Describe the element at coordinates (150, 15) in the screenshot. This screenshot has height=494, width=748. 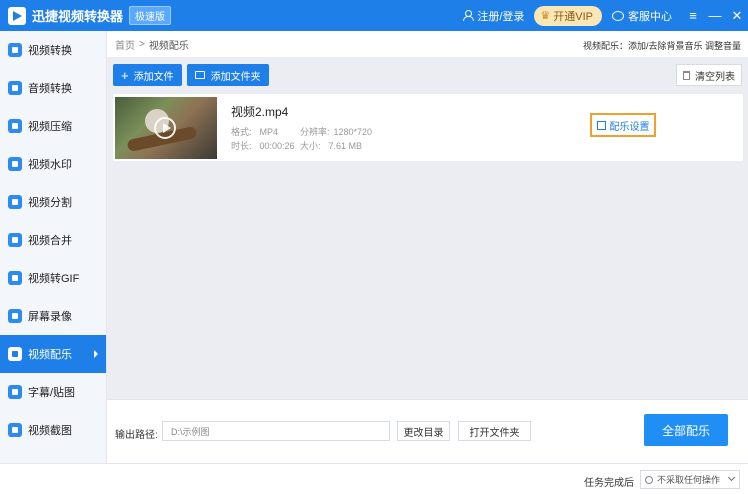
I see `edition-badge: 极速版` at that location.